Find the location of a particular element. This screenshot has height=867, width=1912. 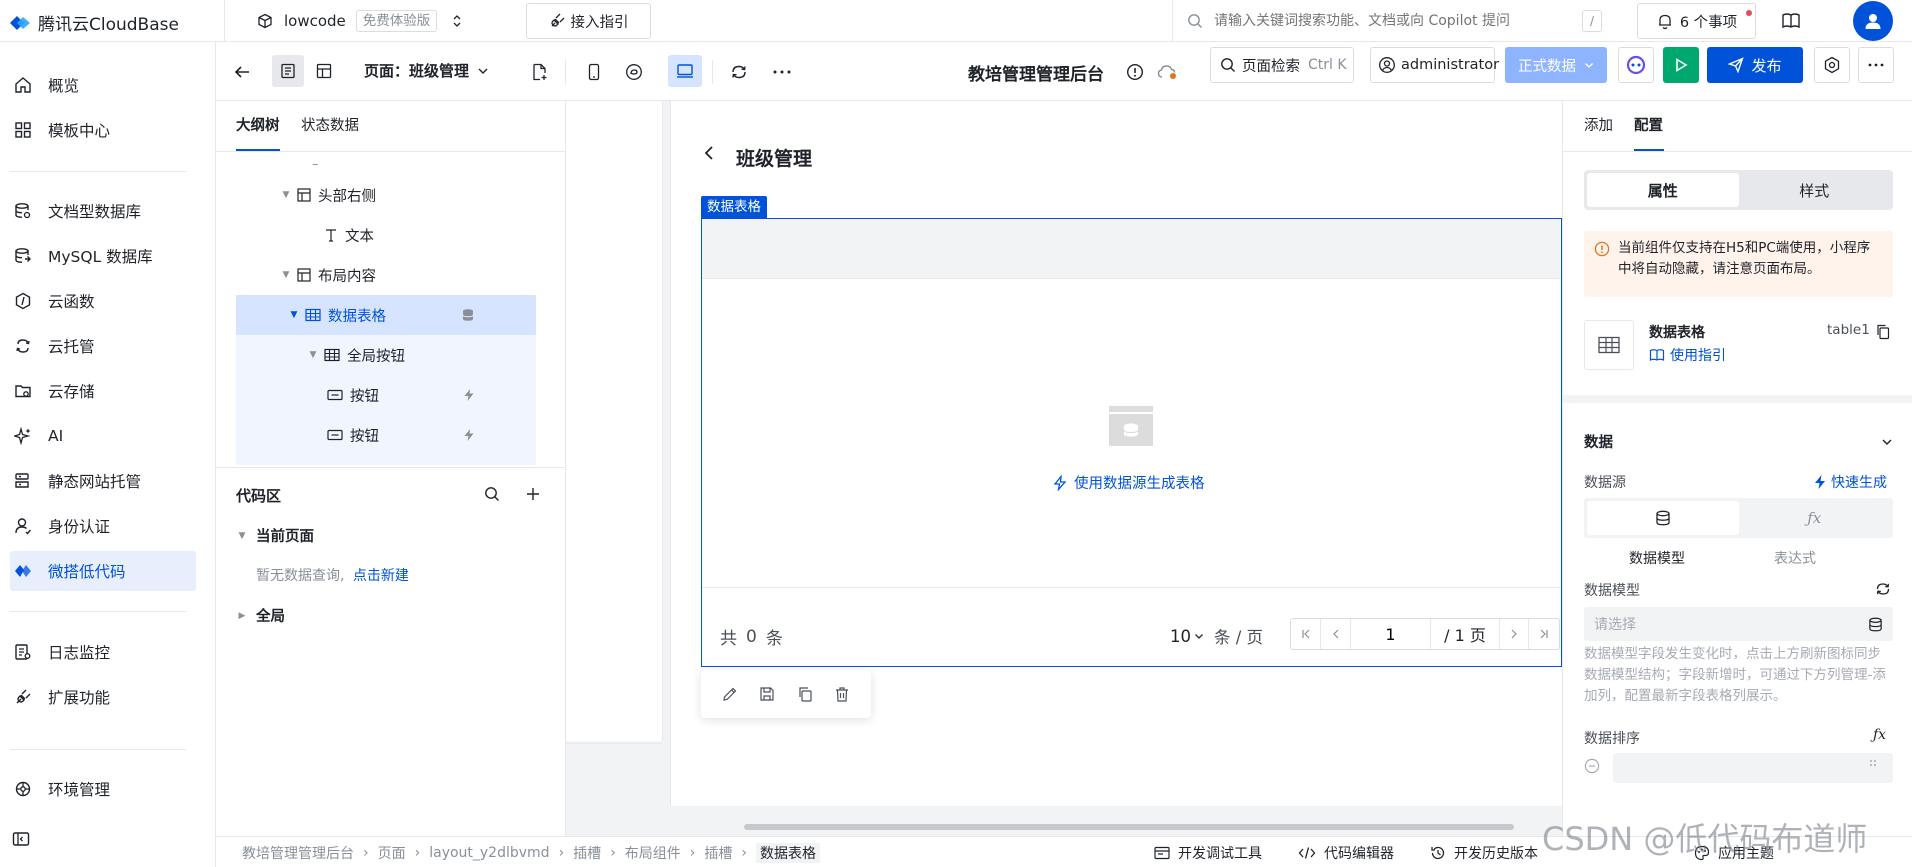

usage-guide-link: 使用指引 is located at coordinates (1687, 355).